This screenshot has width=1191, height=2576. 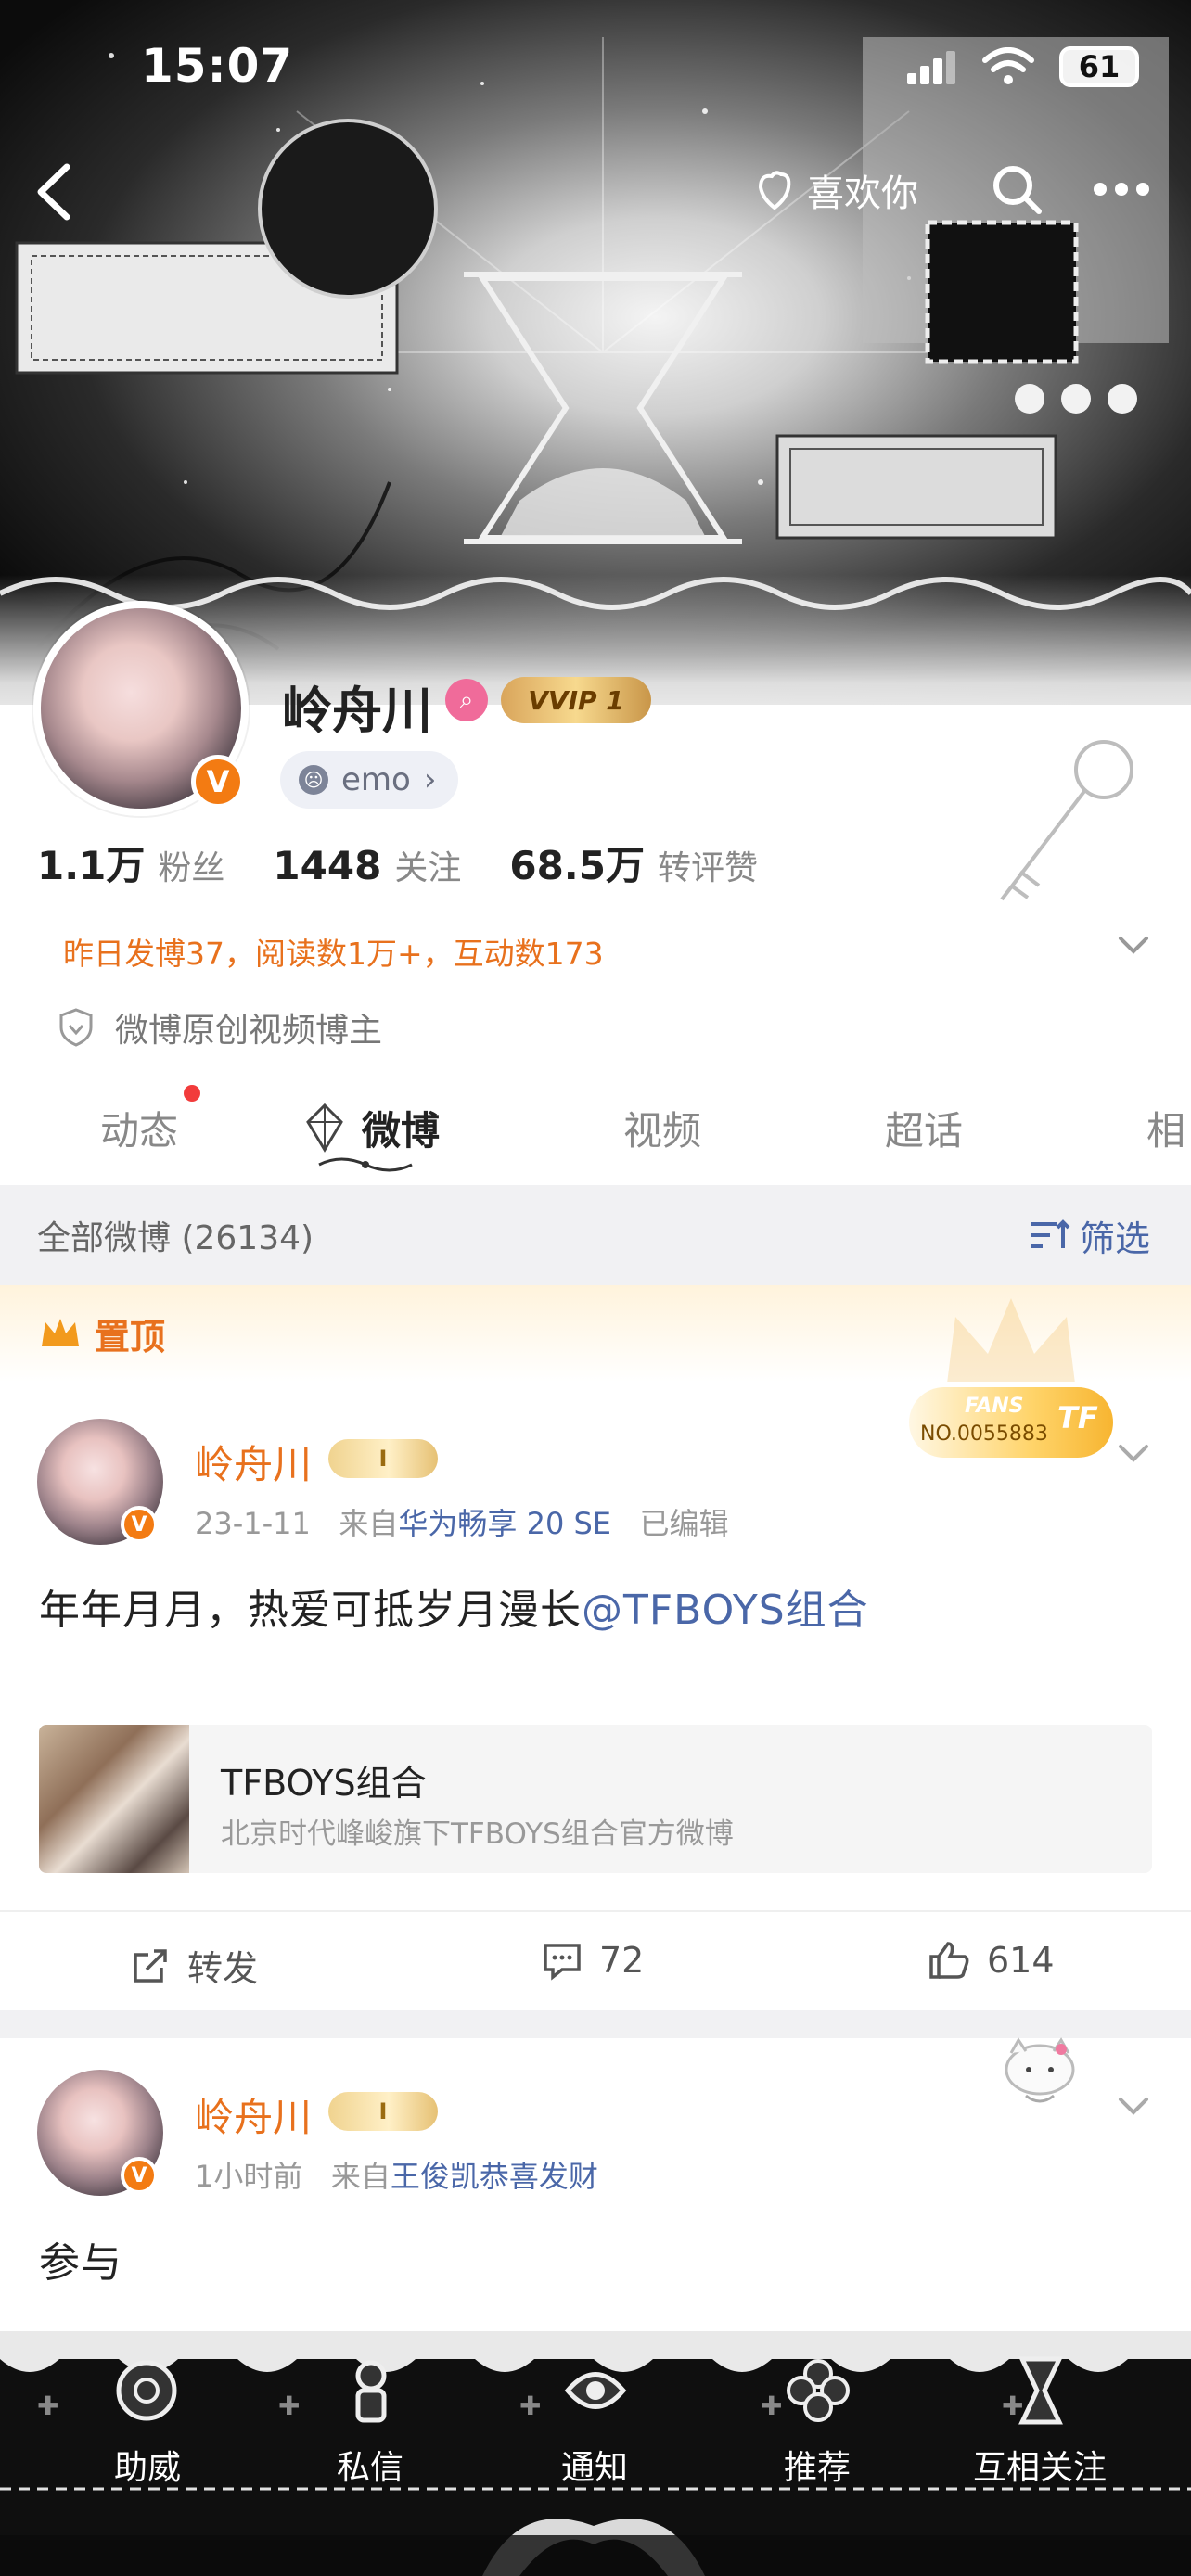 I want to click on bottom-item-mutual-follow: 互相关注, so click(x=1040, y=2465).